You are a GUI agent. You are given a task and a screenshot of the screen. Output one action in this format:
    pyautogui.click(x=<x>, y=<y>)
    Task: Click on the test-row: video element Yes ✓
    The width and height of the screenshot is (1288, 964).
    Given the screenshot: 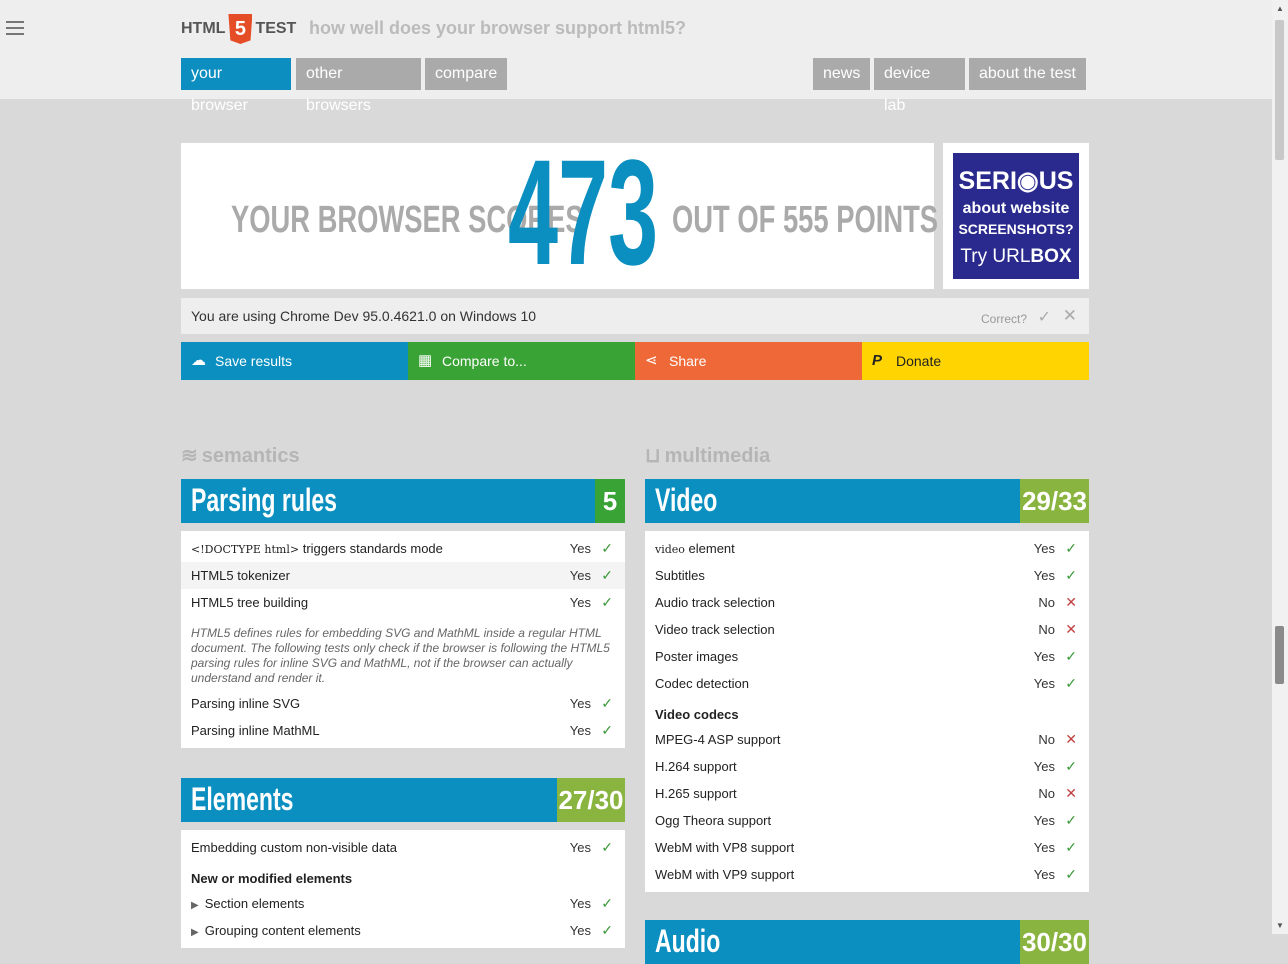 What is the action you would take?
    pyautogui.click(x=867, y=548)
    